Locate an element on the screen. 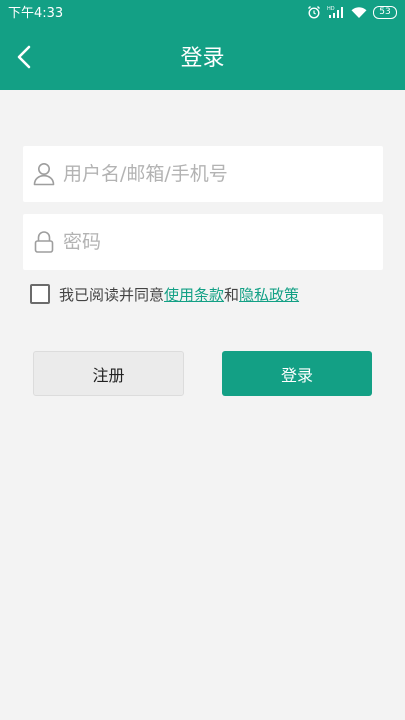 Image resolution: width=405 pixels, height=720 pixels. agreement-text: 我已阅读并同意 is located at coordinates (112, 294).